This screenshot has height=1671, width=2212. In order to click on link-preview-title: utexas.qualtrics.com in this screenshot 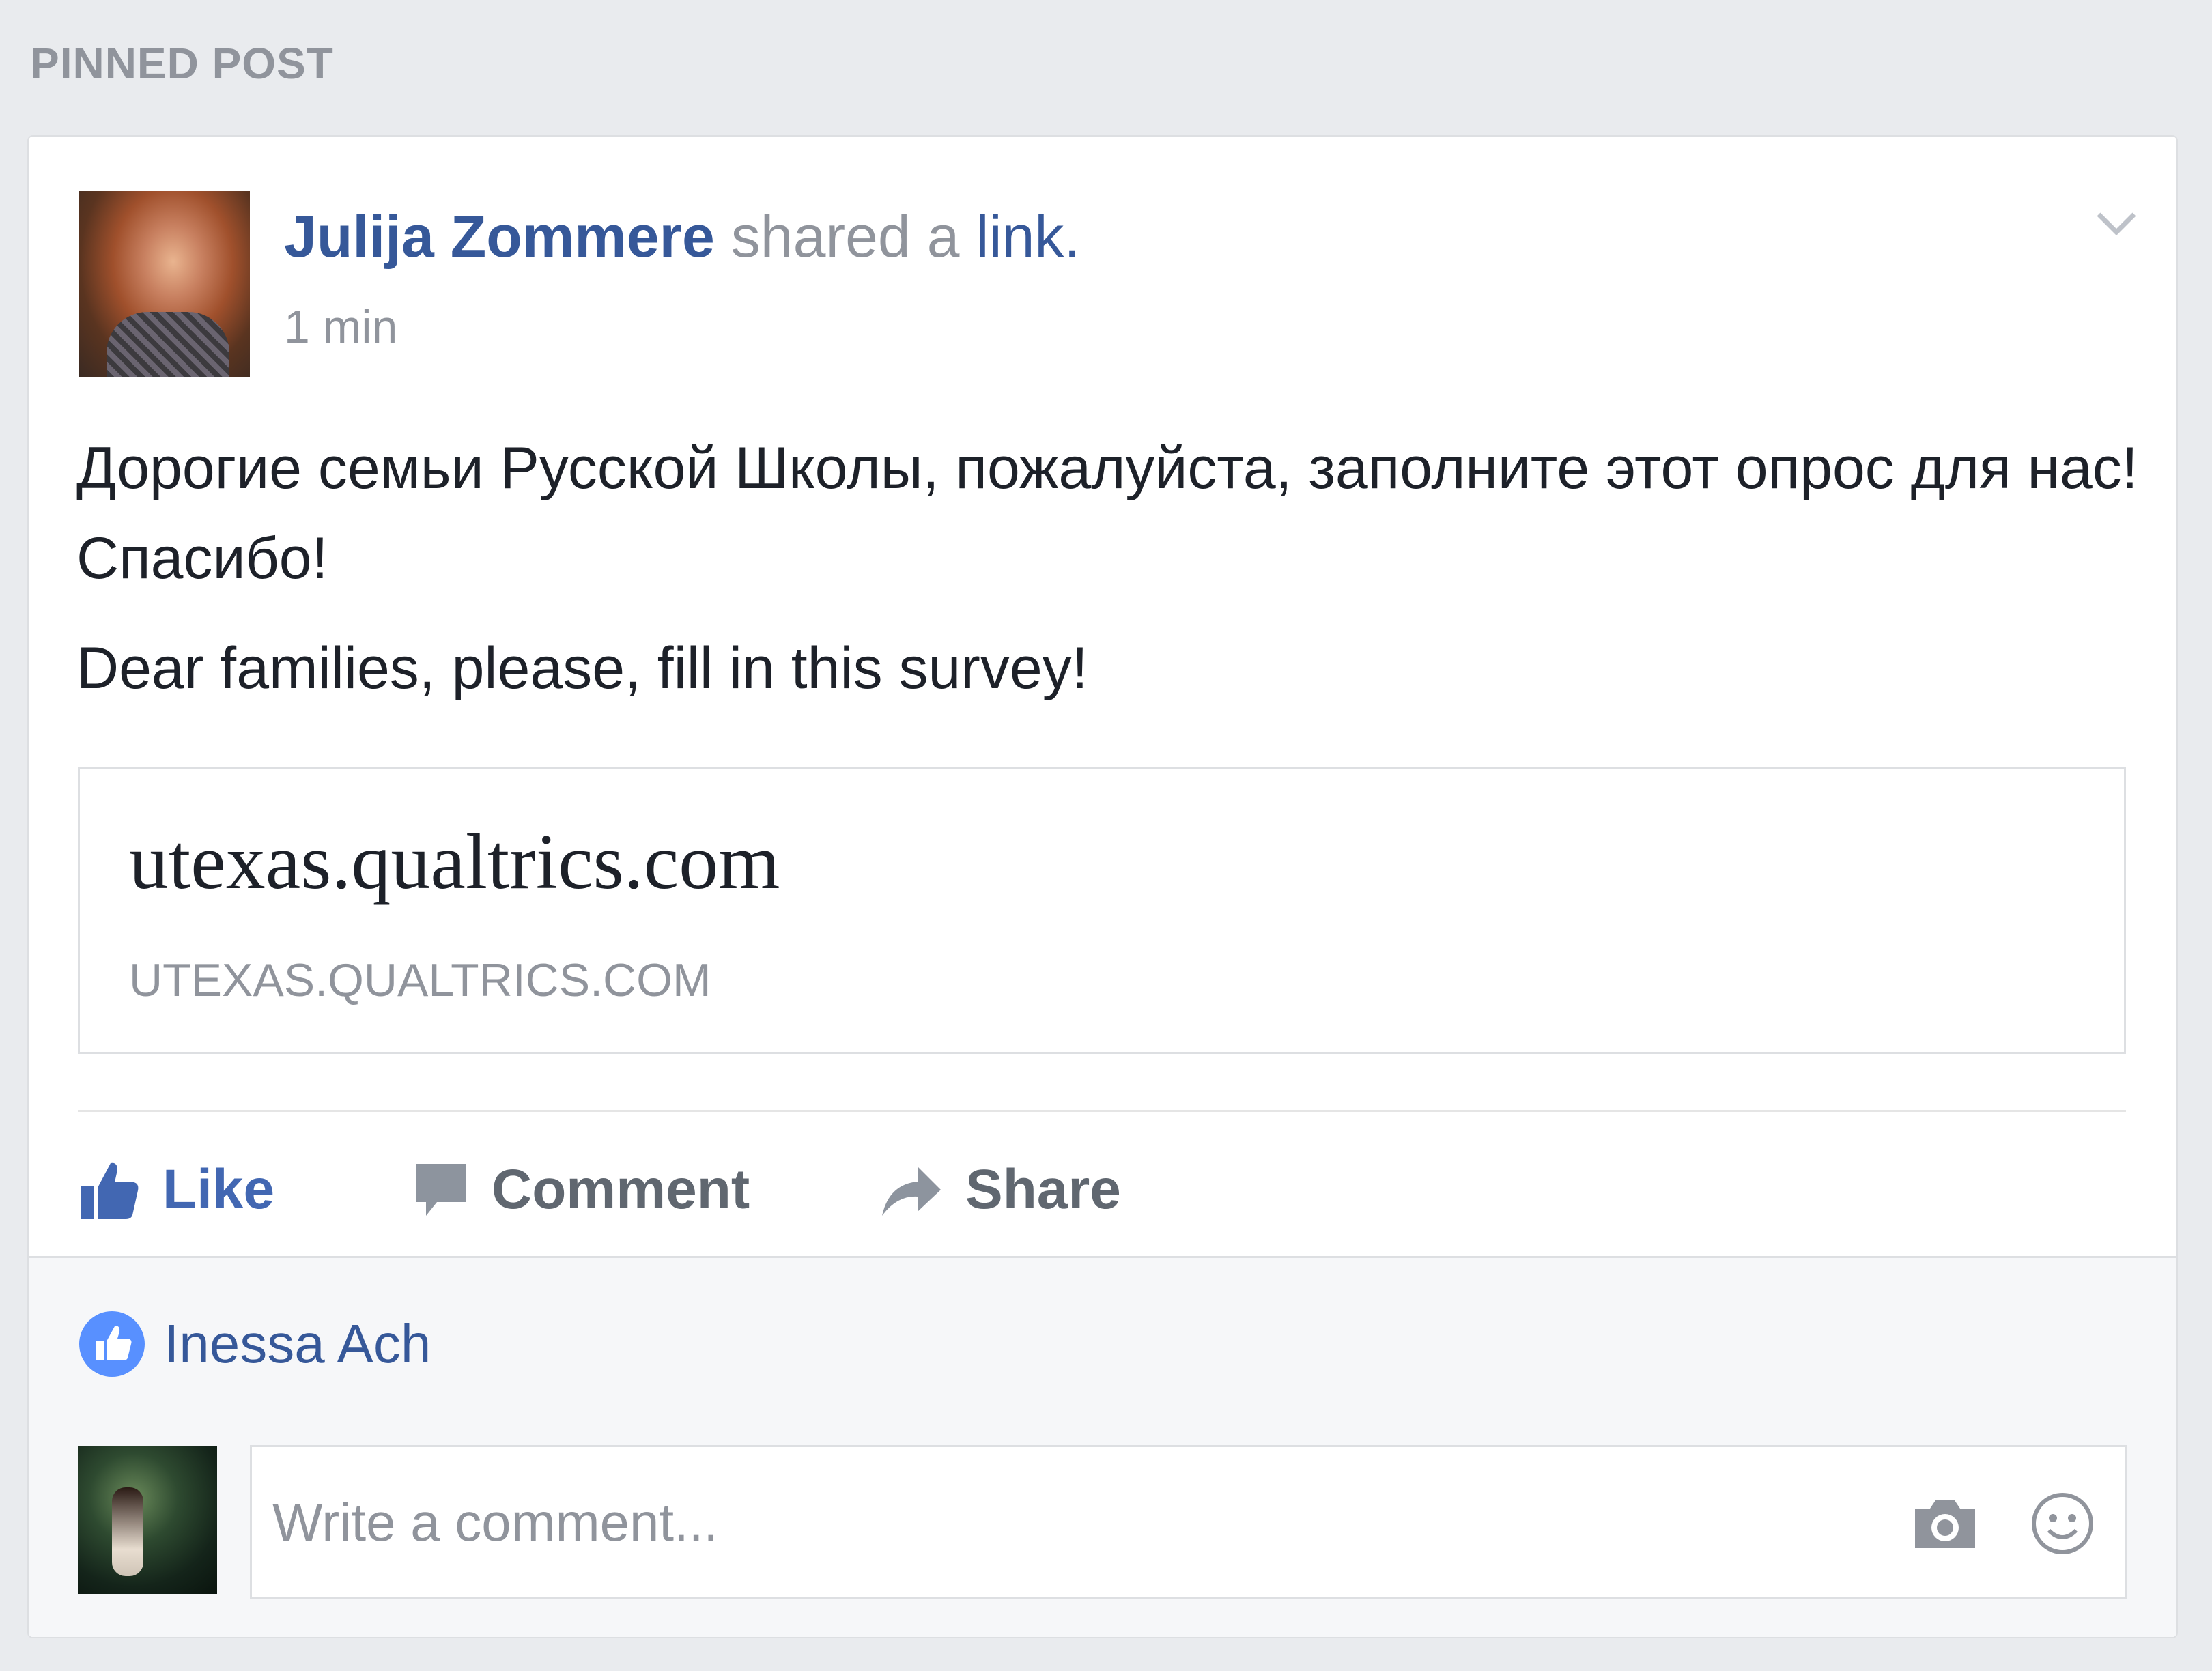, I will do `click(454, 862)`.